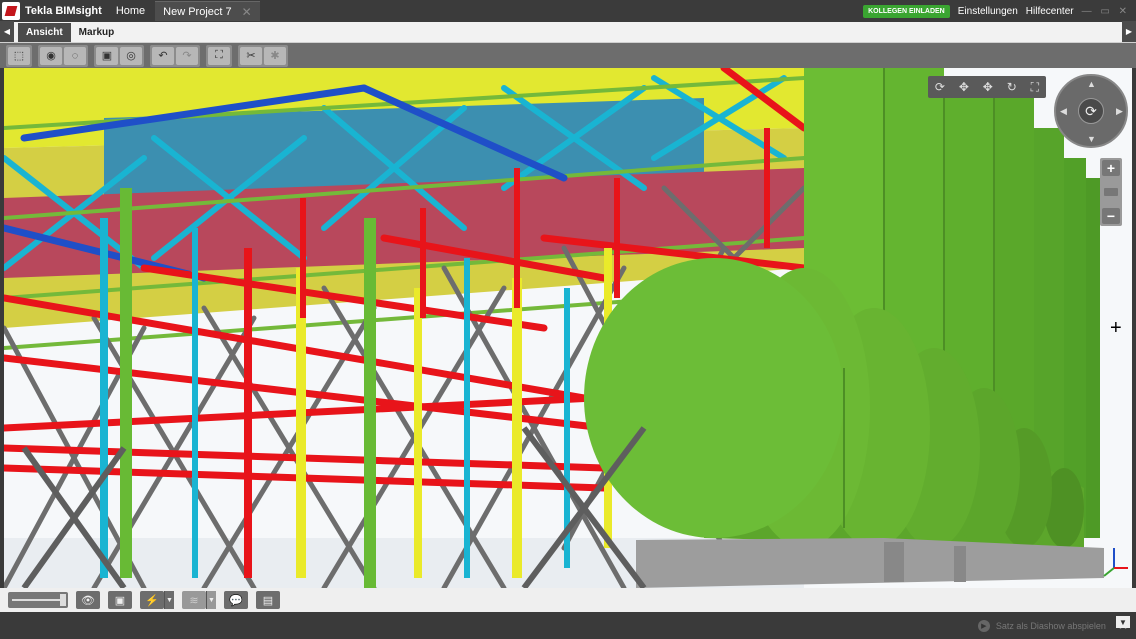 This screenshot has height=639, width=1136. Describe the element at coordinates (1129, 31) in the screenshot. I see `ribbon-collapse-right-icon: ▶` at that location.